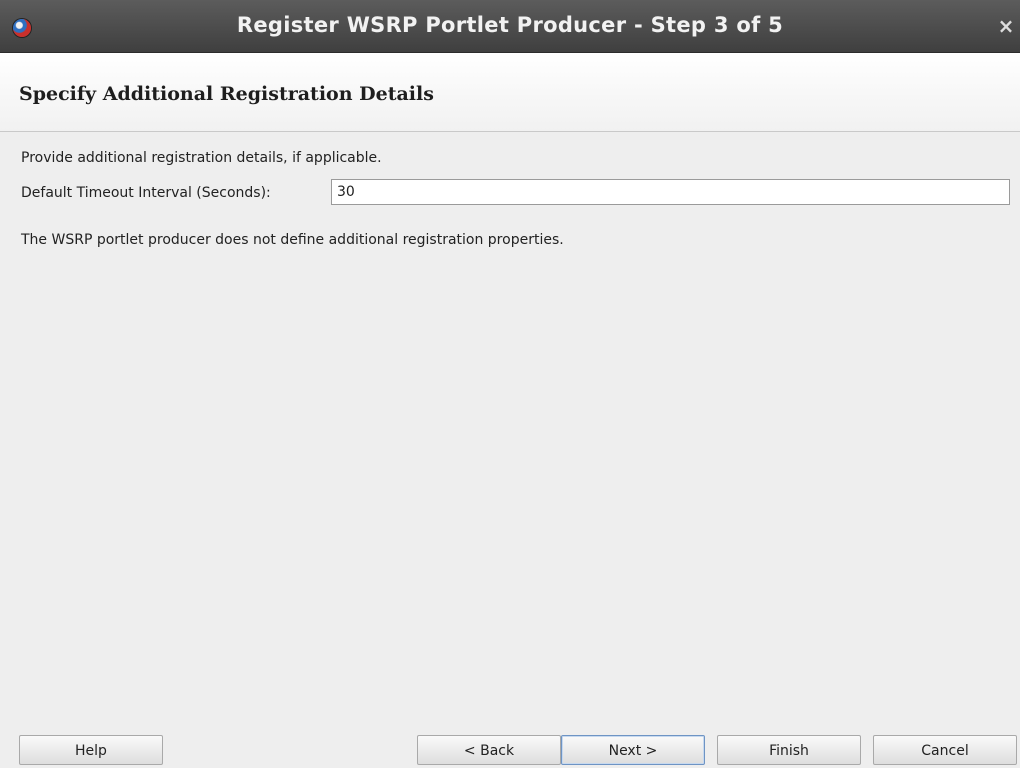  What do you see at coordinates (22, 28) in the screenshot?
I see `app-icon` at bounding box center [22, 28].